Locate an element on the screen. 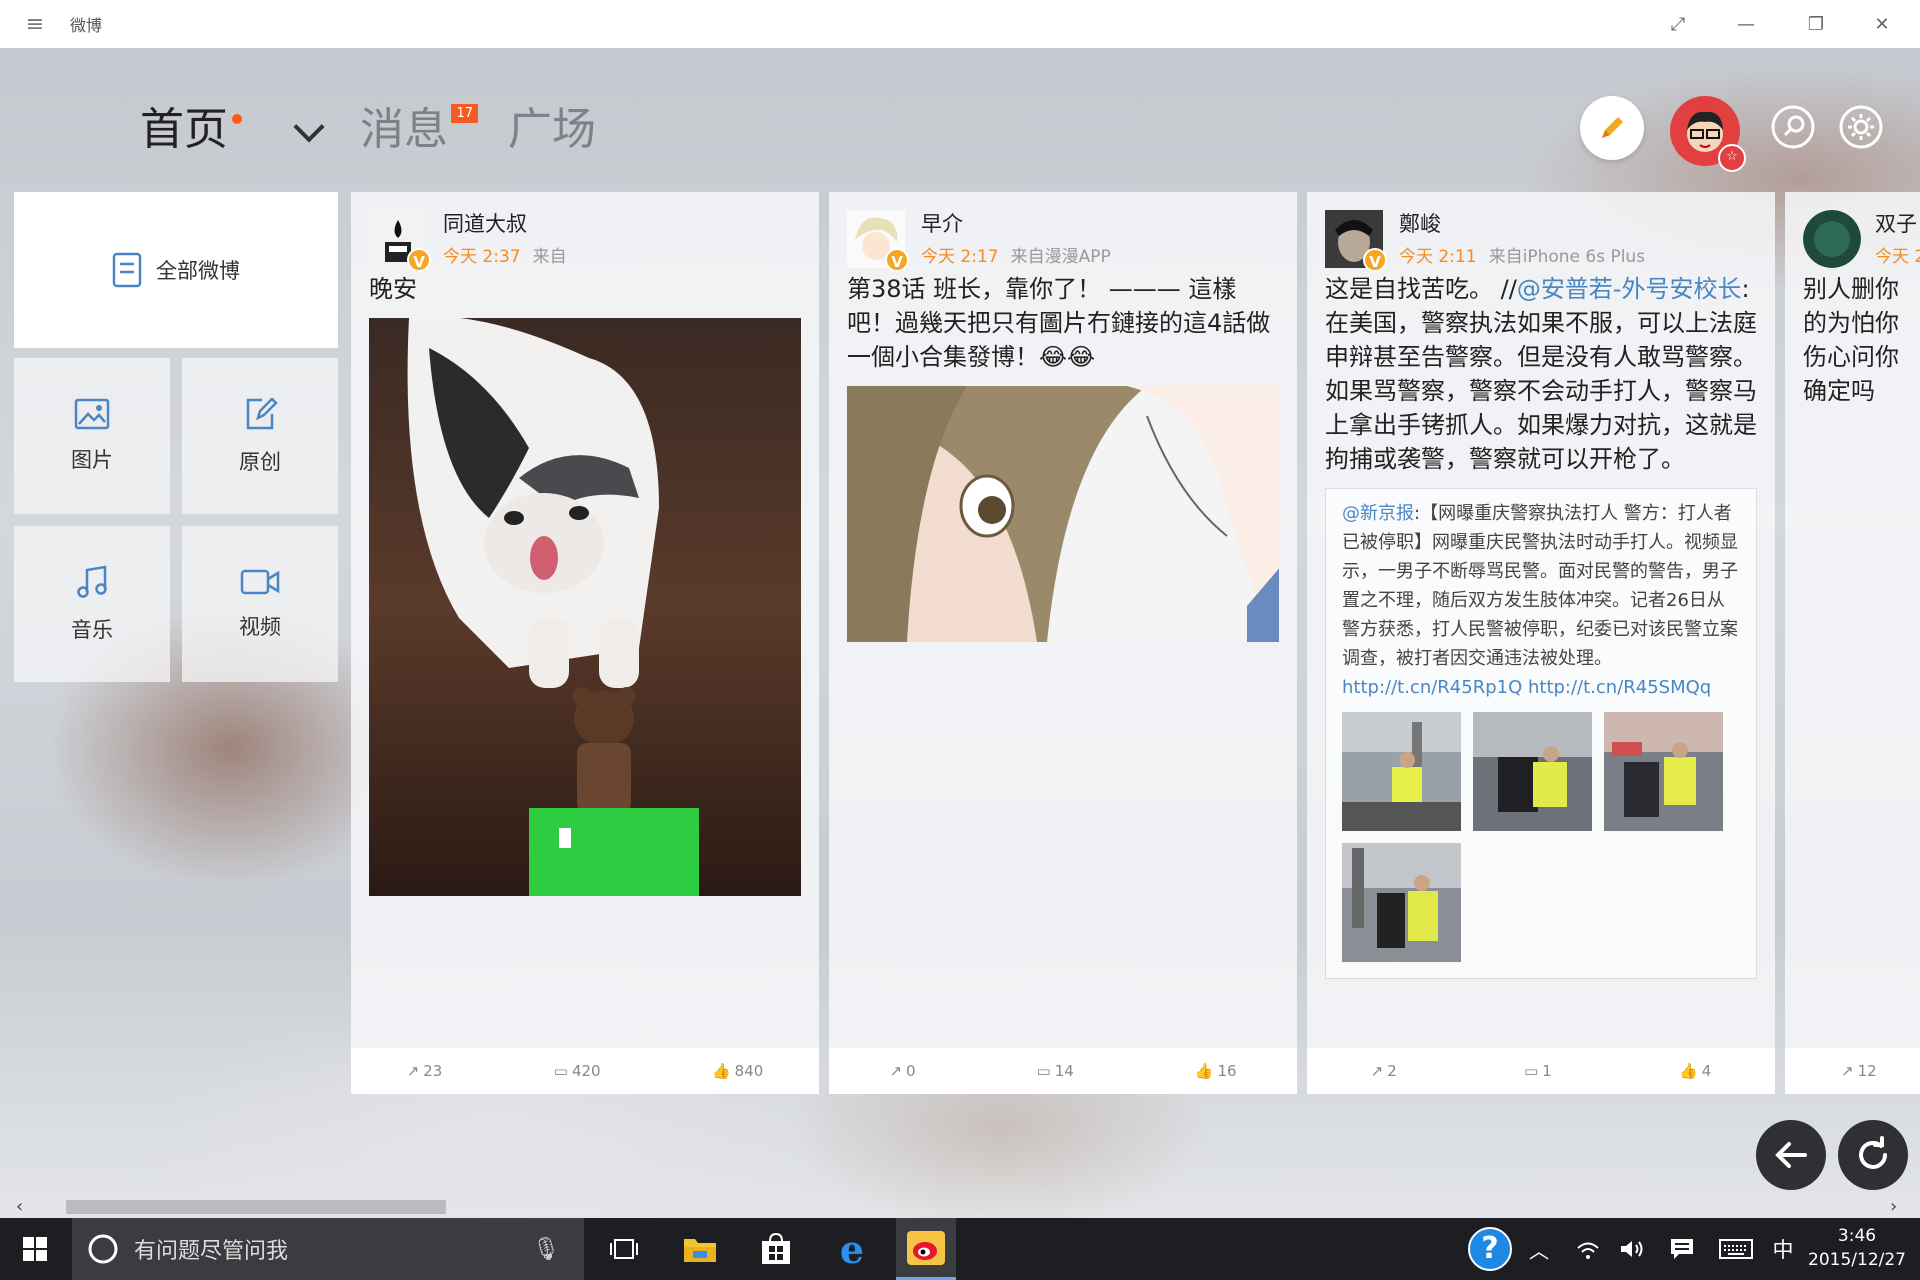 The image size is (1920, 1280). repost-count: 23 is located at coordinates (433, 1071).